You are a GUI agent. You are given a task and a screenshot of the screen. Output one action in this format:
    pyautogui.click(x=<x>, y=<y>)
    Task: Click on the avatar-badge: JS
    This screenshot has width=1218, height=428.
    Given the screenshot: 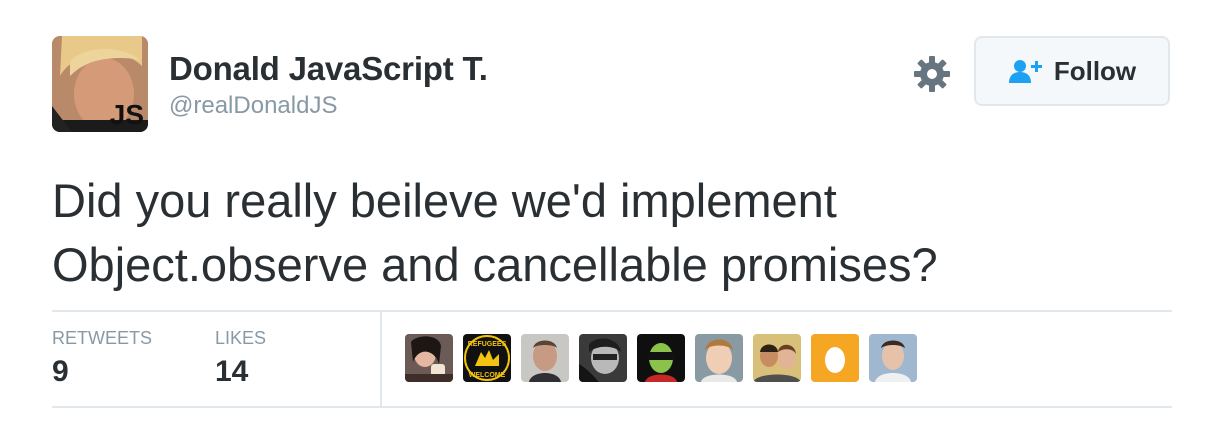 What is the action you would take?
    pyautogui.click(x=126, y=114)
    